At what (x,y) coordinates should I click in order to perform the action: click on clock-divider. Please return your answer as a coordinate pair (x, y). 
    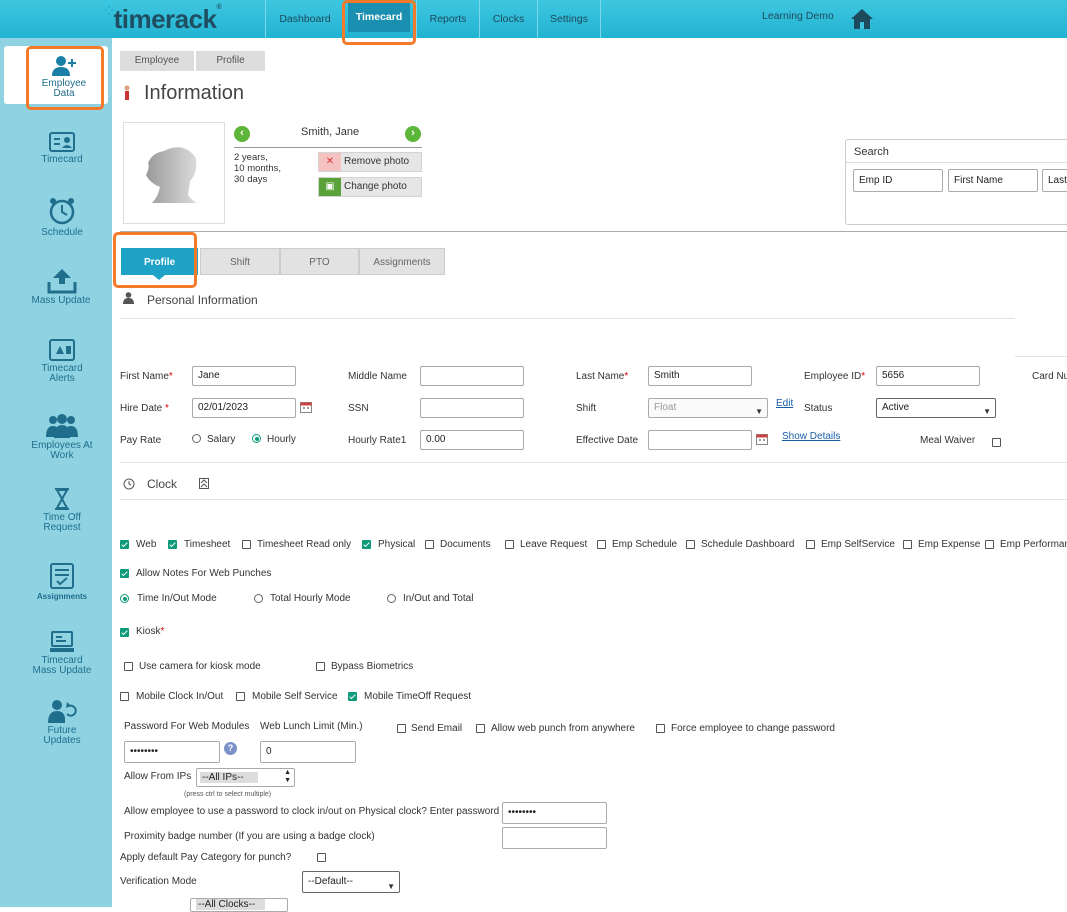
    Looking at the image, I should click on (593, 499).